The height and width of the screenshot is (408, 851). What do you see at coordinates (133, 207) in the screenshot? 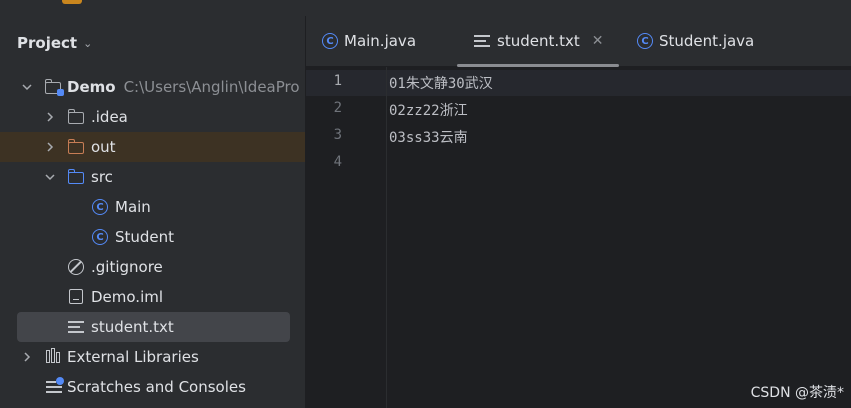
I see `tree-item-label: Main` at bounding box center [133, 207].